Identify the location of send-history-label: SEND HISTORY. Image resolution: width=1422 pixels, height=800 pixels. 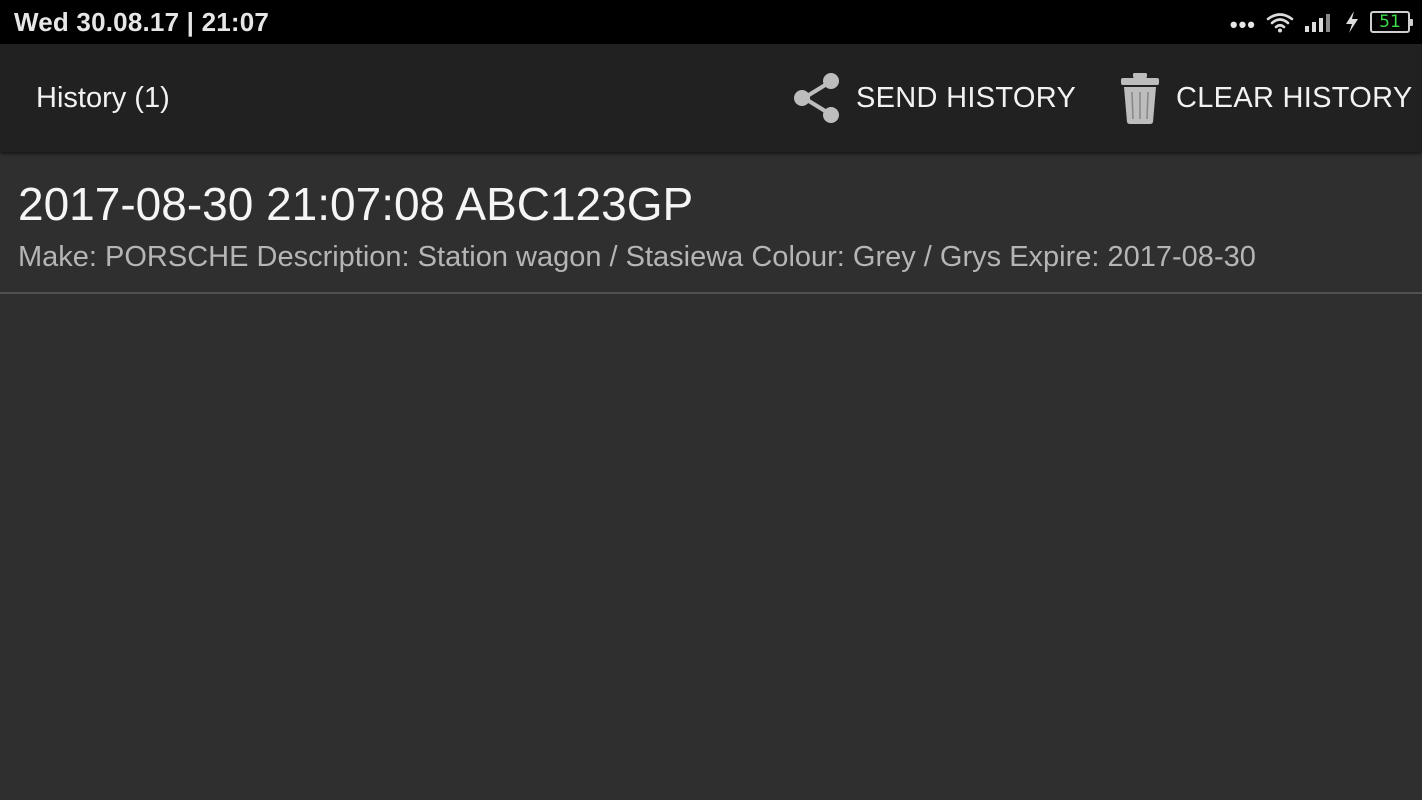
(966, 97).